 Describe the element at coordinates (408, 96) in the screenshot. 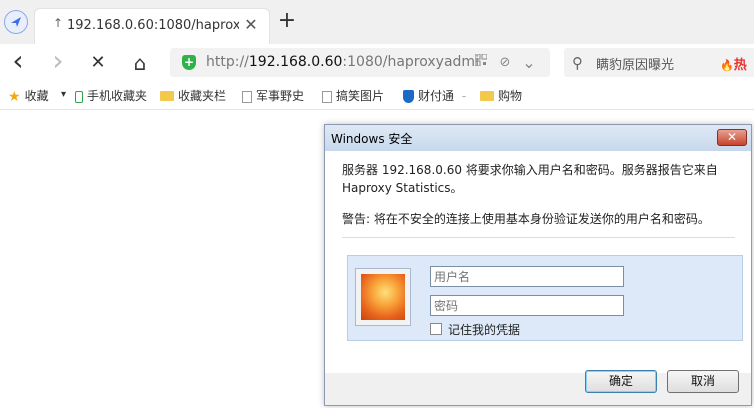

I see `shield-icon` at that location.